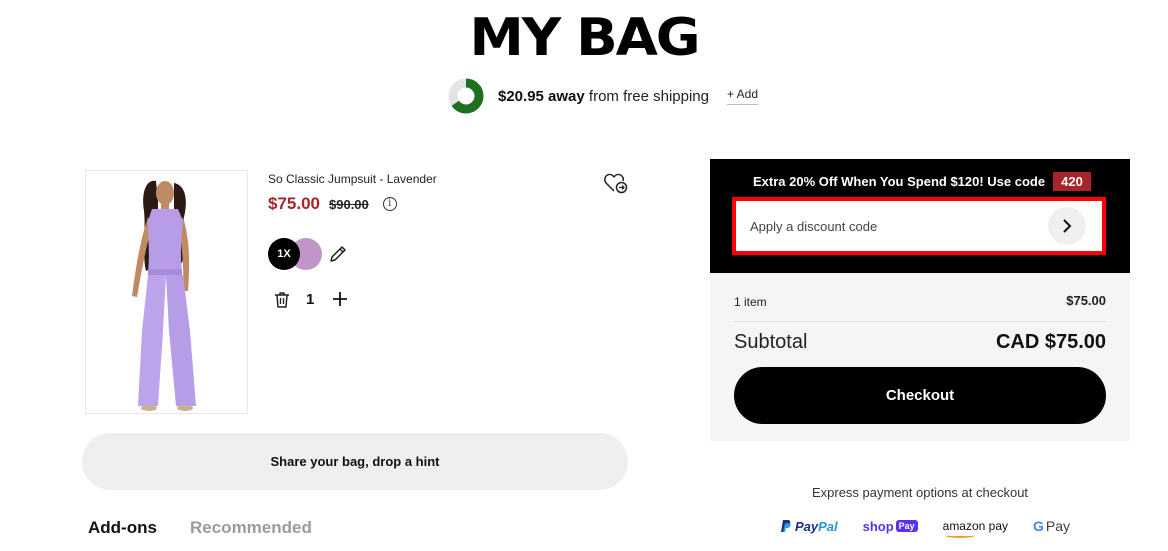 The height and width of the screenshot is (551, 1168). What do you see at coordinates (166, 292) in the screenshot?
I see `product-image` at bounding box center [166, 292].